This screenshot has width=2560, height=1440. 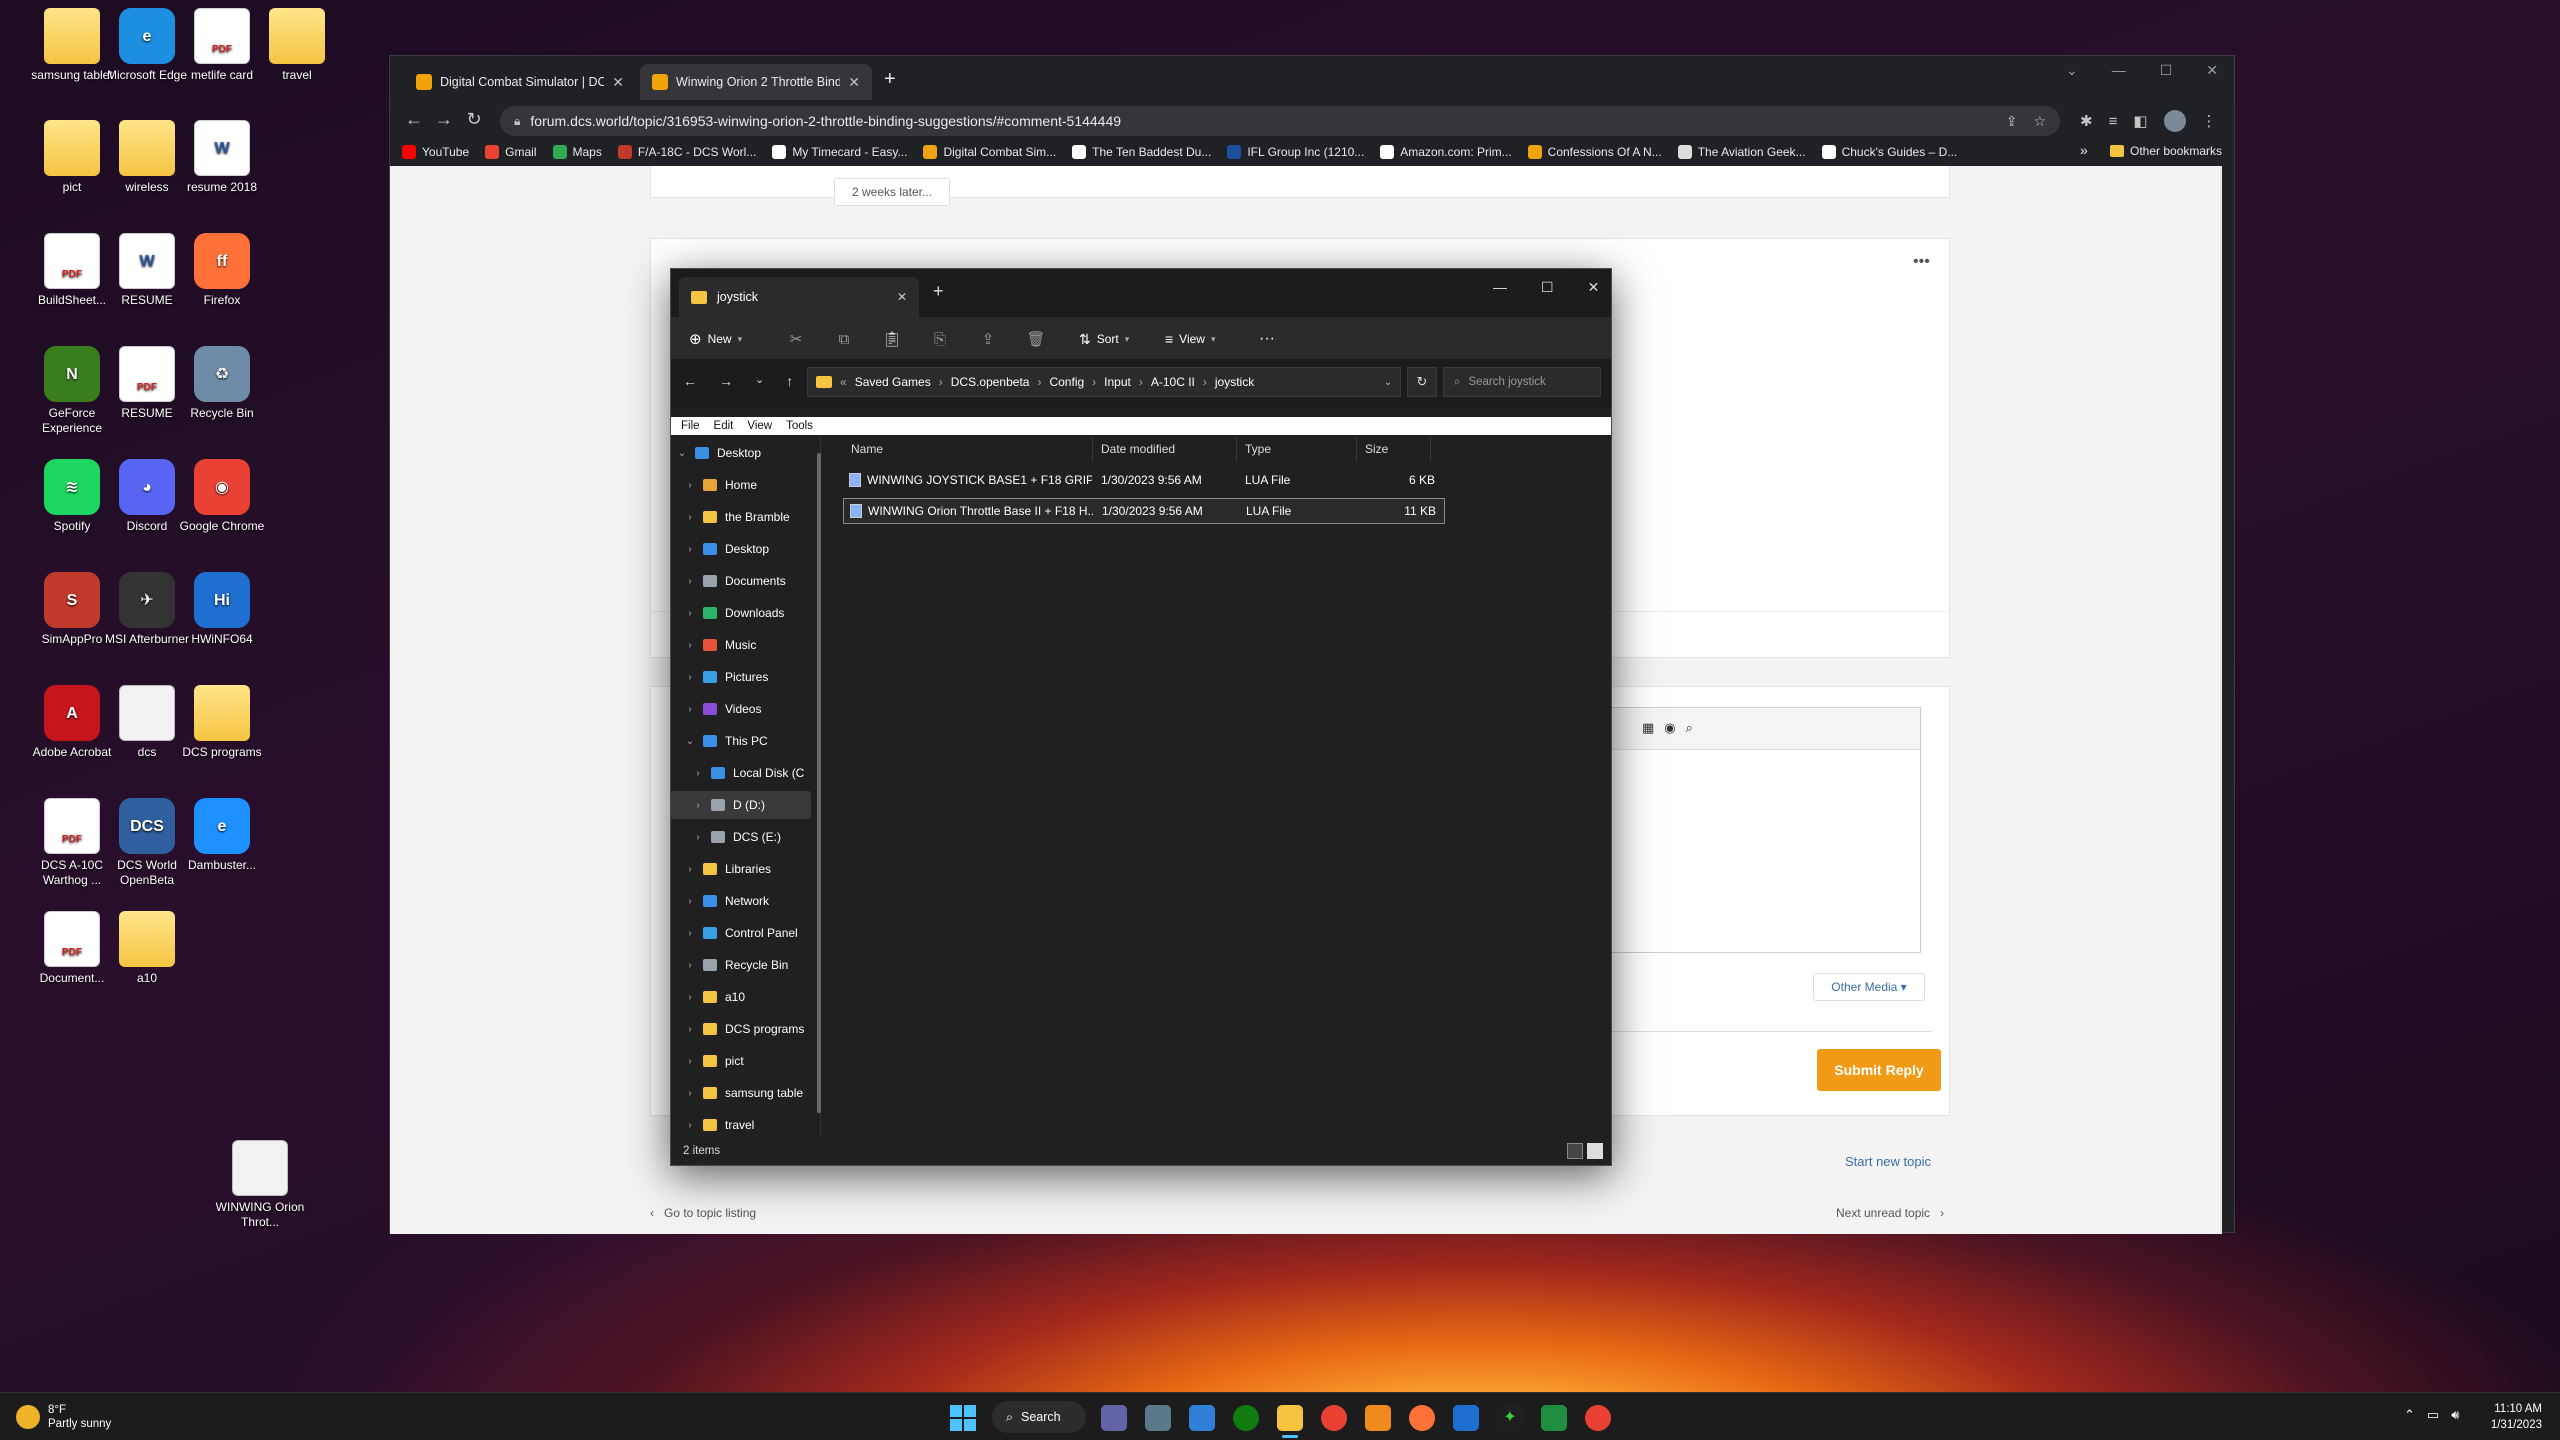 I want to click on profile-avatar, so click(x=2174, y=121).